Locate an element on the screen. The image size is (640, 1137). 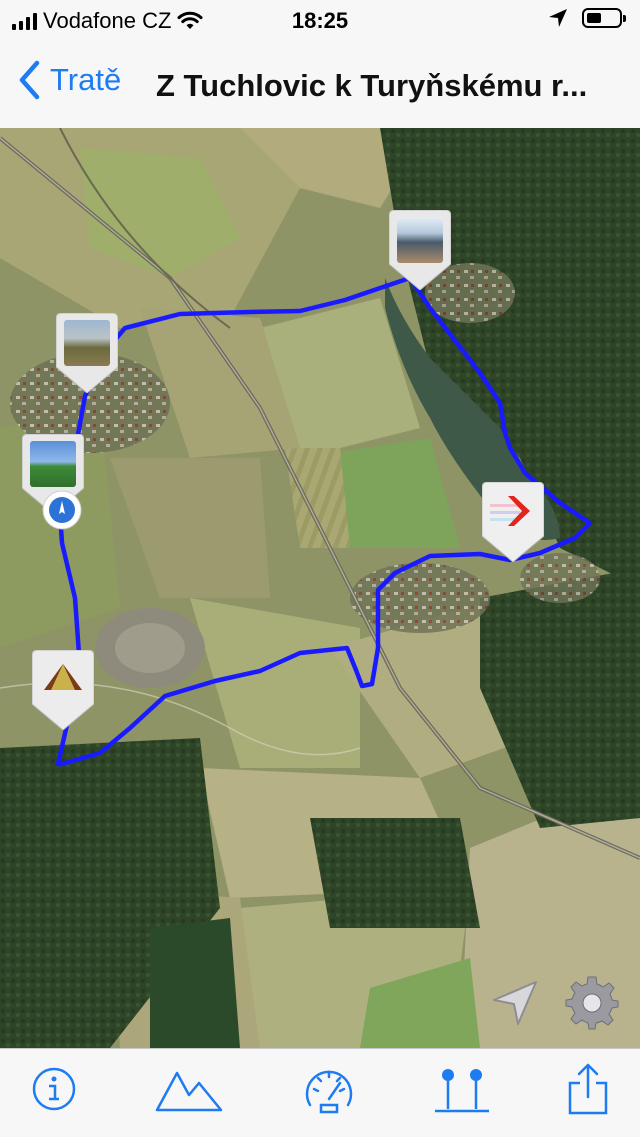
back-label: Tratě is located at coordinates (86, 79).